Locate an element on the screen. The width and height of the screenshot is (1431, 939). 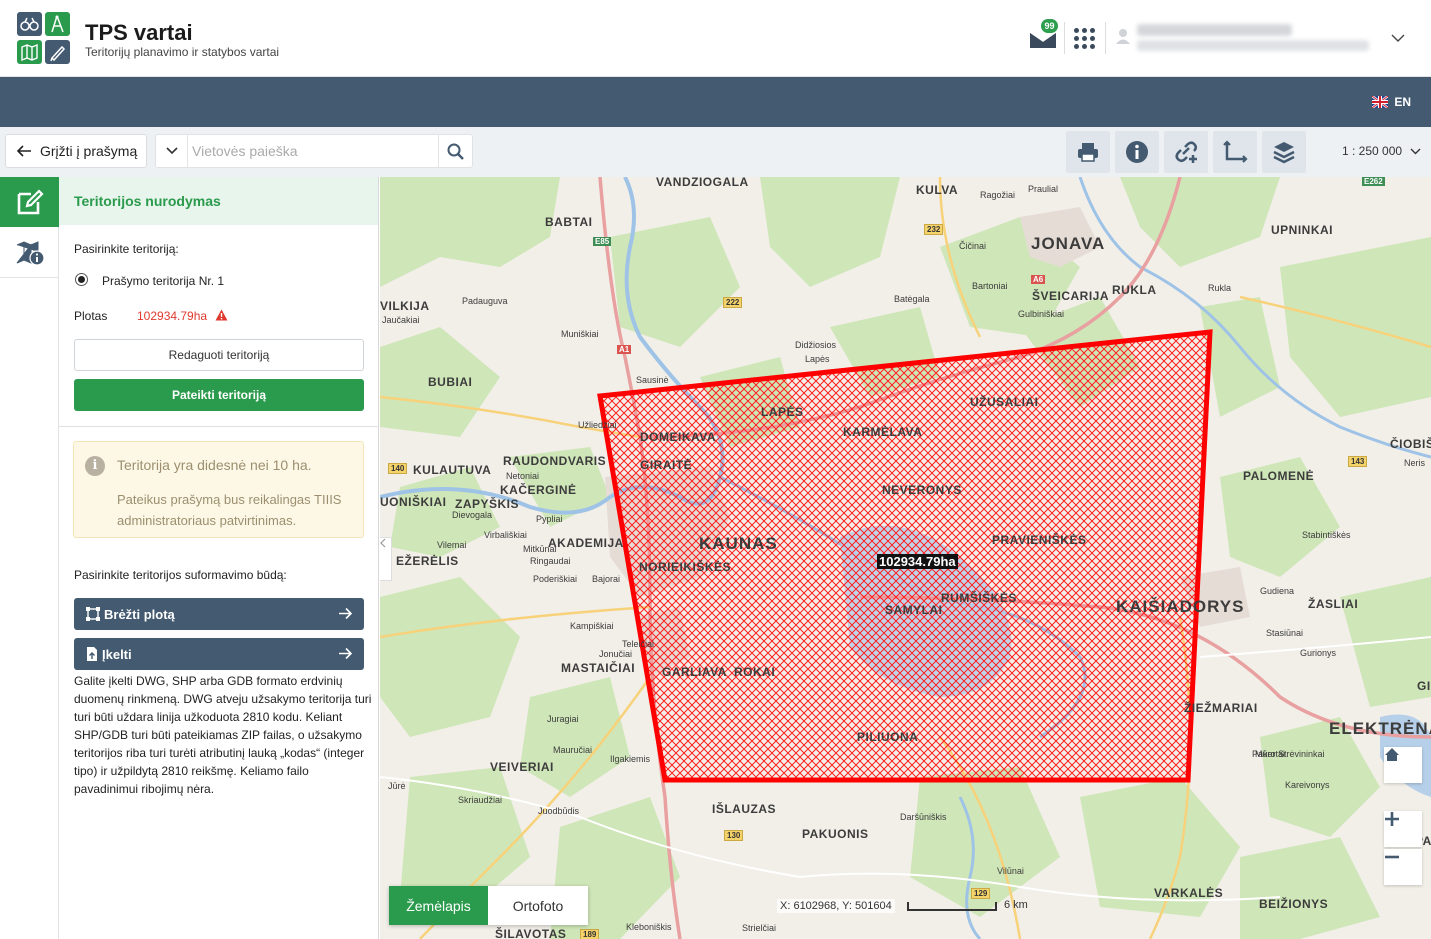
place-label: UPNINKAI is located at coordinates (1302, 230).